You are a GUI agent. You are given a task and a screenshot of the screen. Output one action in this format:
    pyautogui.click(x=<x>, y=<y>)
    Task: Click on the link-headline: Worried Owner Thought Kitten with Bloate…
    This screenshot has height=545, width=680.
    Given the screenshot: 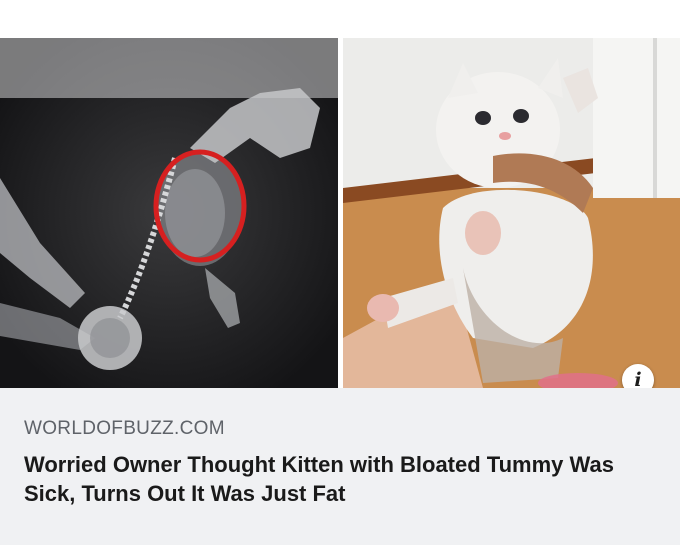 What is the action you would take?
    pyautogui.click(x=334, y=479)
    